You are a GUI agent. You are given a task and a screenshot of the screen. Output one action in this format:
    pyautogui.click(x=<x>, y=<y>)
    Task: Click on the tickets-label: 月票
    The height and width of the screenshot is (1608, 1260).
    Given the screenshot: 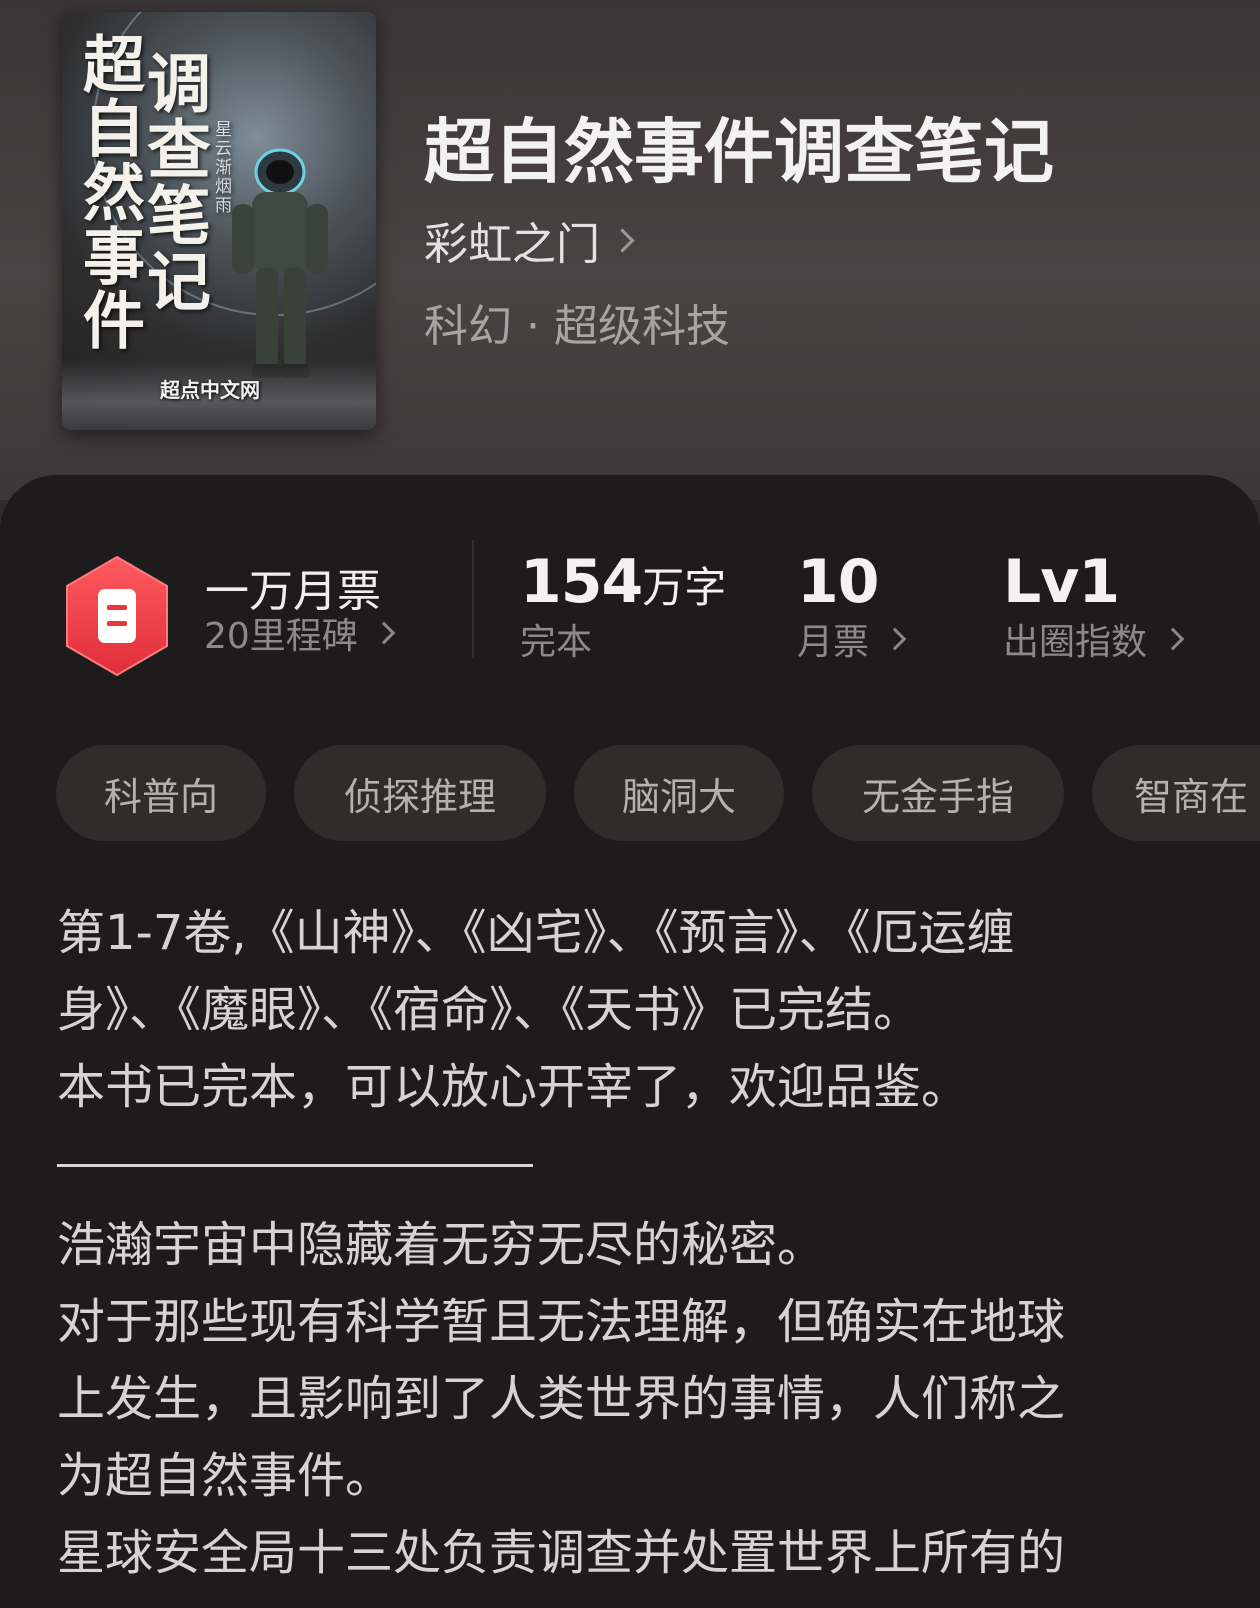 What is the action you would take?
    pyautogui.click(x=833, y=642)
    